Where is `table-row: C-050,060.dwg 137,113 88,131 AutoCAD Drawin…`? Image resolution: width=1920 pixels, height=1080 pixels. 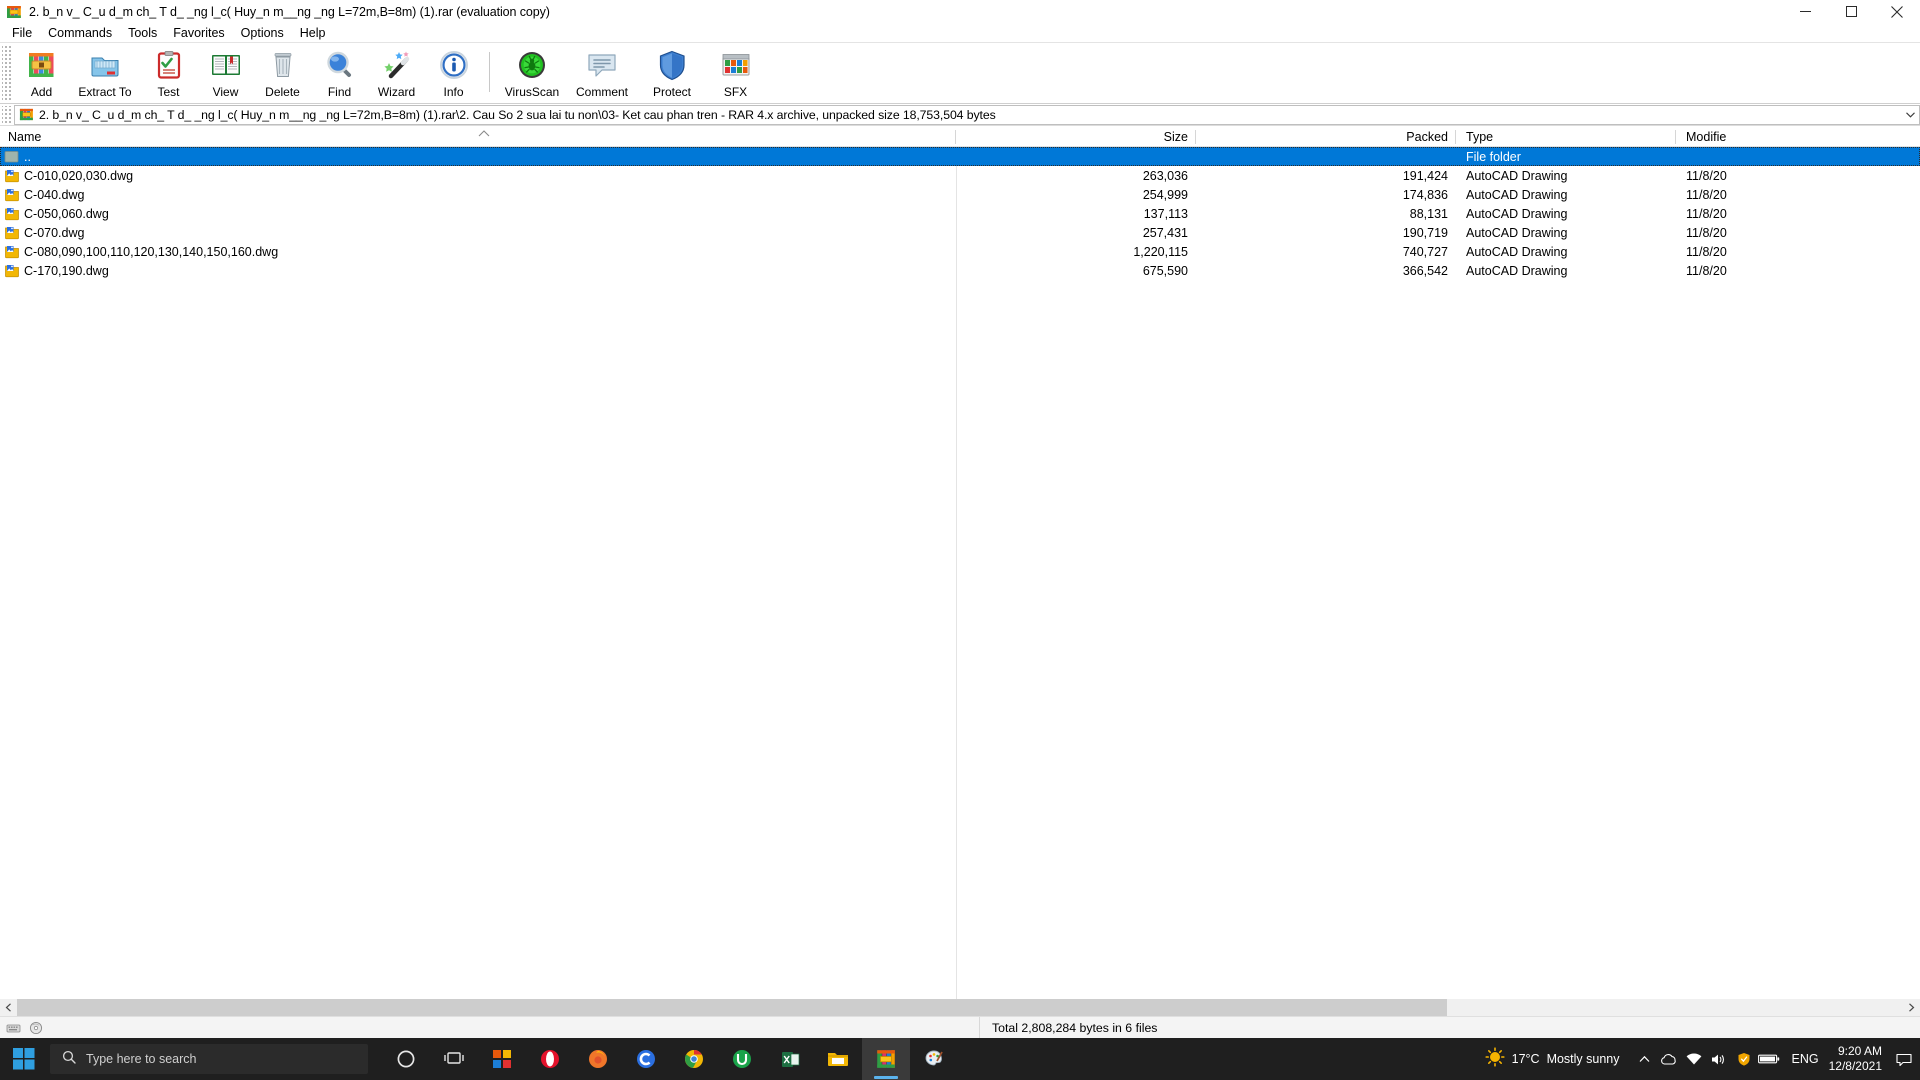 table-row: C-050,060.dwg 137,113 88,131 AutoCAD Drawin… is located at coordinates (960, 213).